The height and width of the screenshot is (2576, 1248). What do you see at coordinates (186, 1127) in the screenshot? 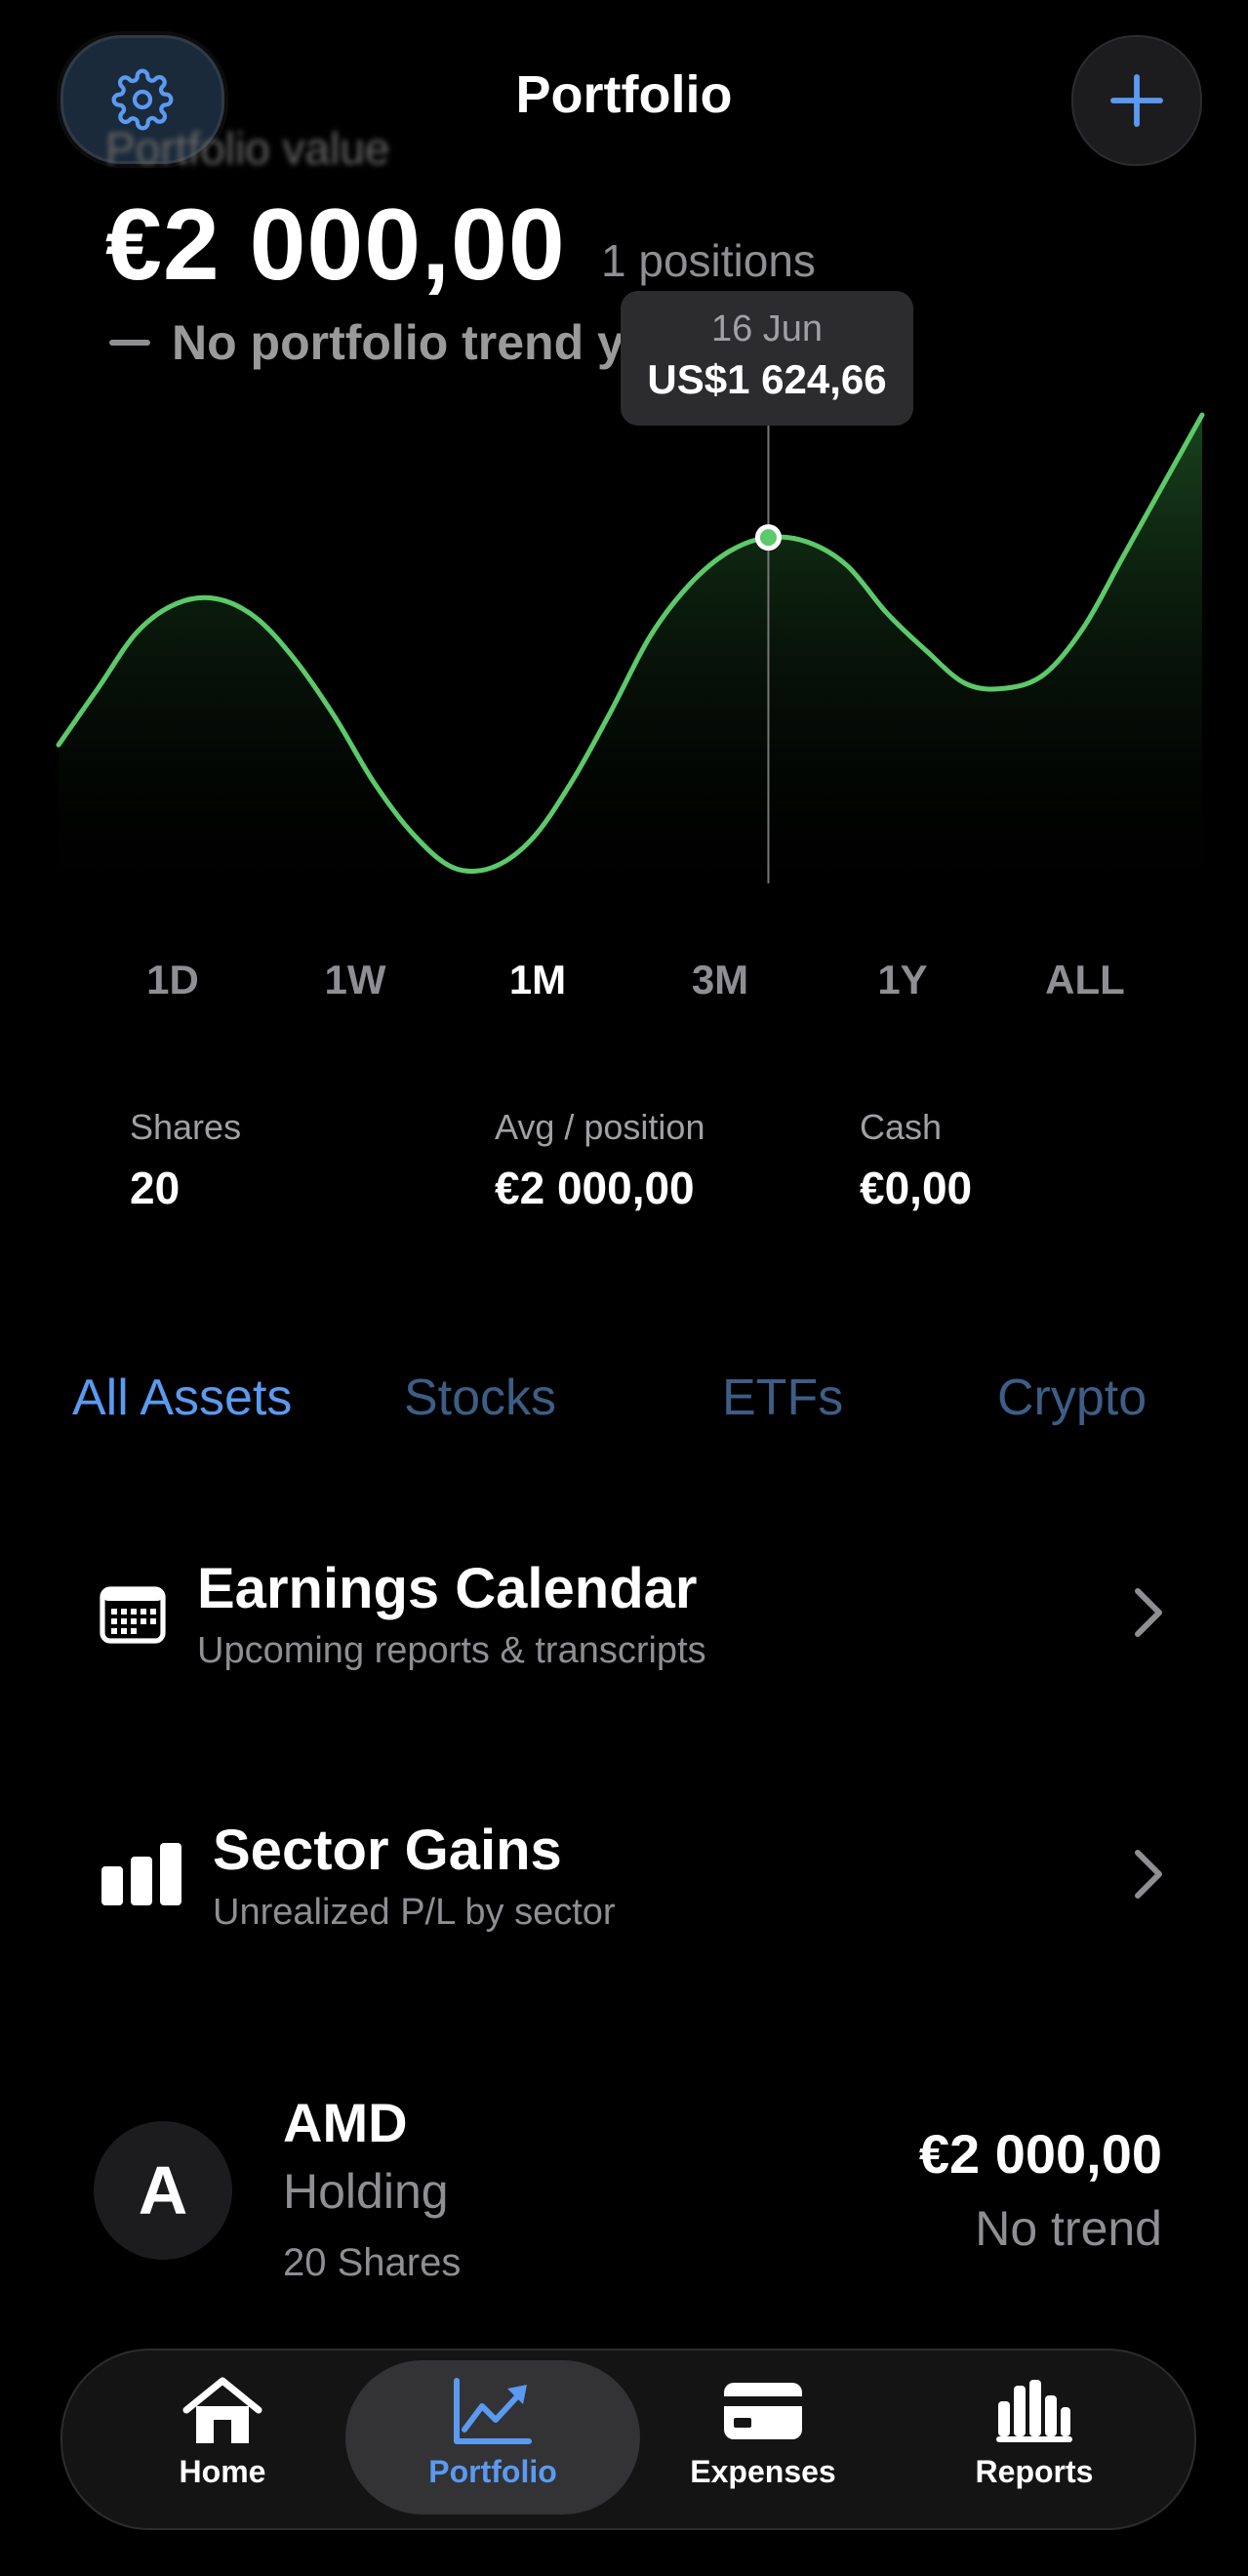
I see `shares-label: Shares` at bounding box center [186, 1127].